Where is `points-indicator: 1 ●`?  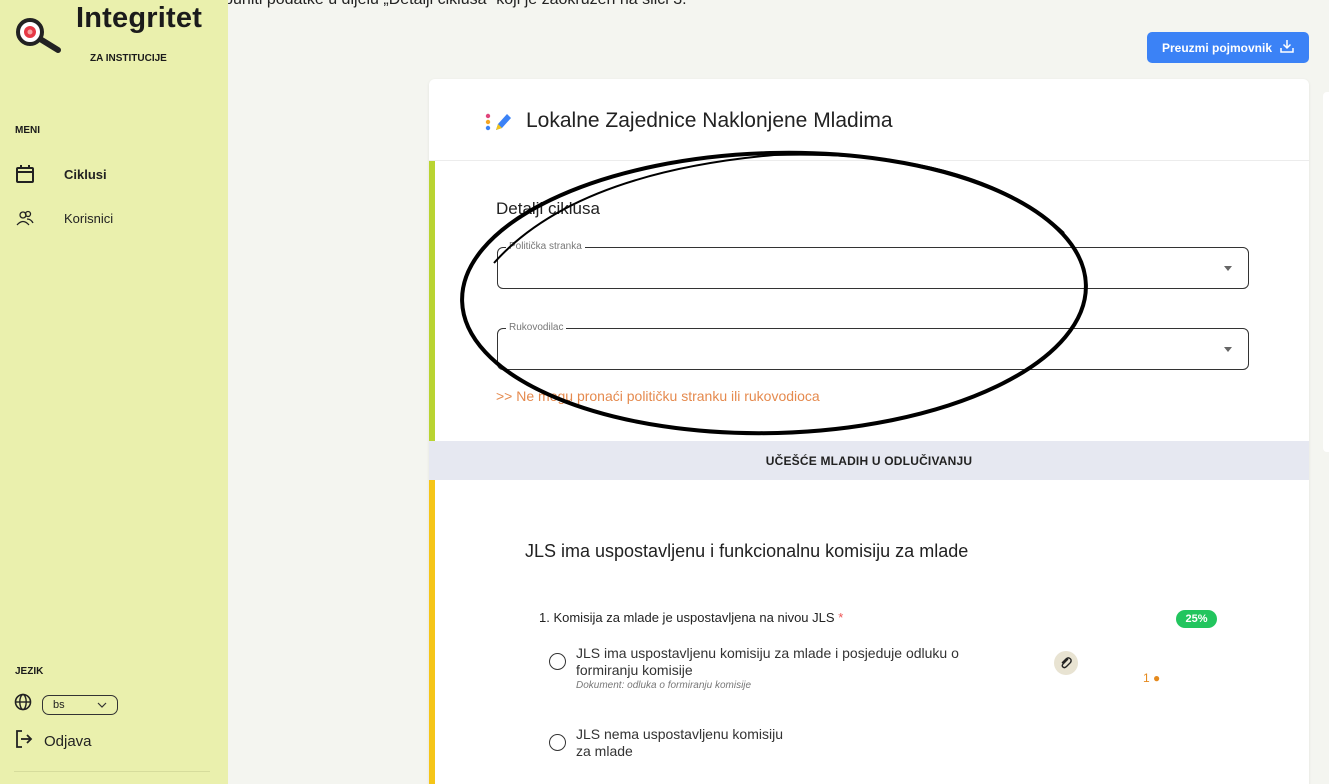
points-indicator: 1 ● is located at coordinates (1151, 678).